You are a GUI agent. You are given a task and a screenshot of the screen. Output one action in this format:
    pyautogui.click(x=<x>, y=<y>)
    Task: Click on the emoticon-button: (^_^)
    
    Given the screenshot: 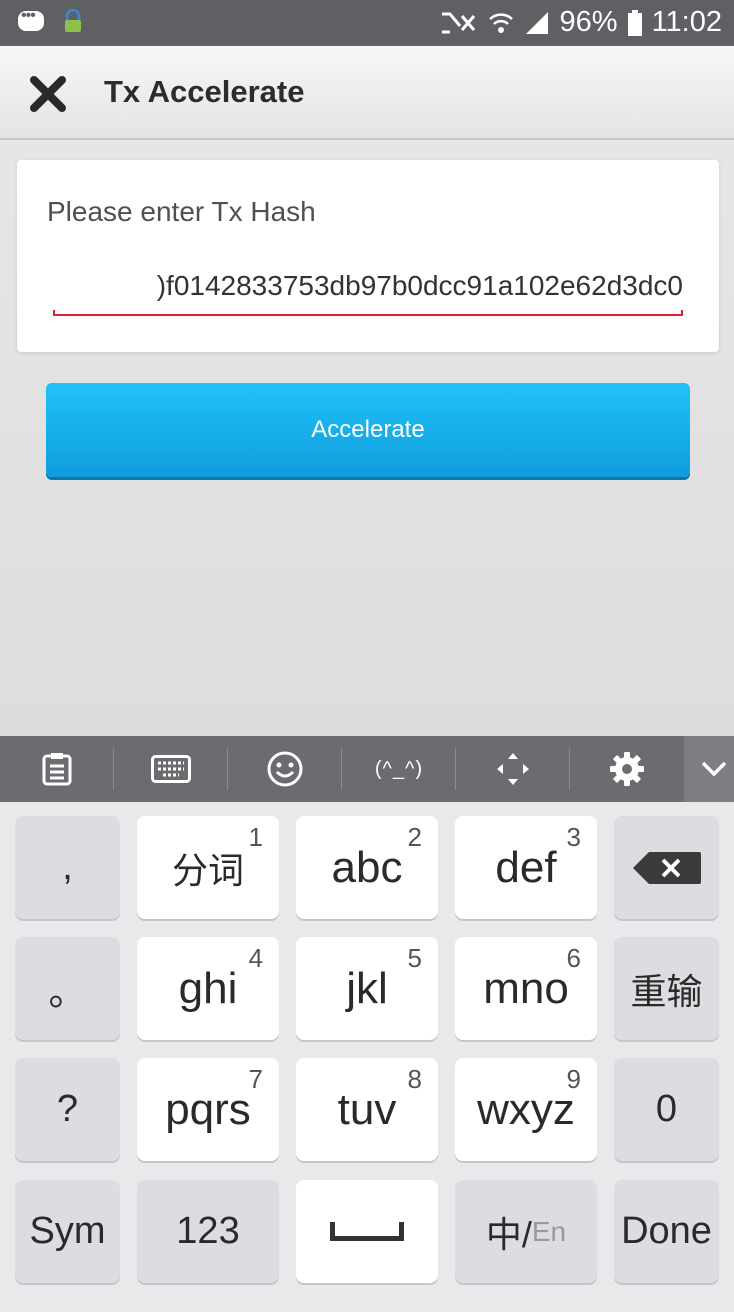 What is the action you would take?
    pyautogui.click(x=399, y=769)
    